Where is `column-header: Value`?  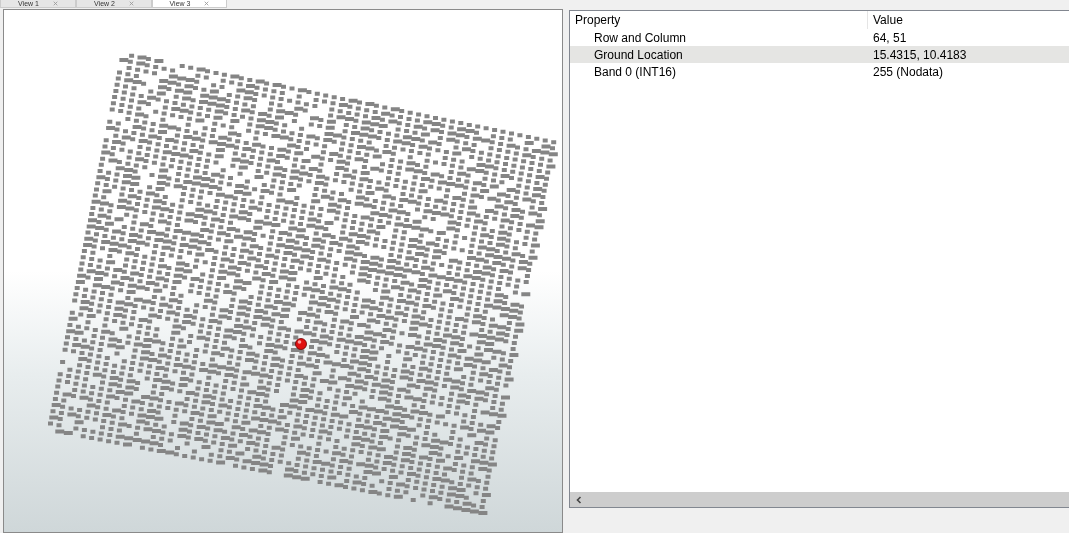
column-header: Value is located at coordinates (885, 20).